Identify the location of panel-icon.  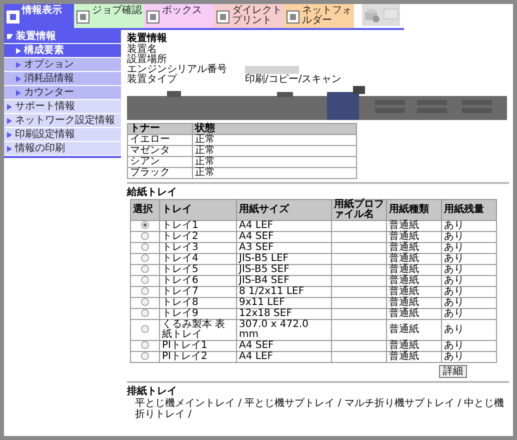
(390, 15).